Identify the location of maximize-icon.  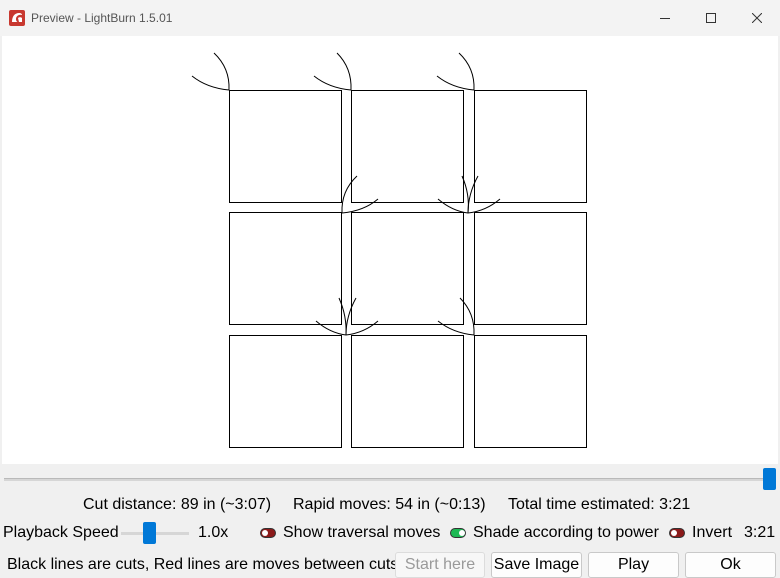
(711, 18).